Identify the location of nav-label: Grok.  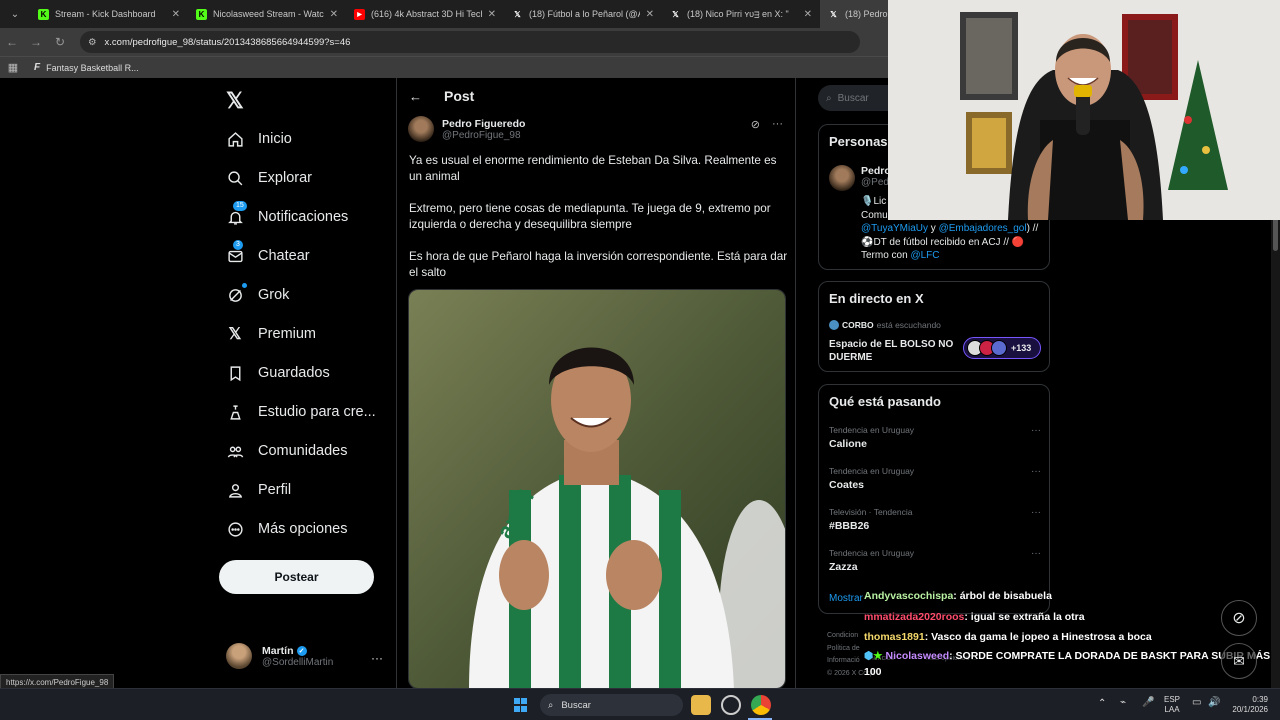
(274, 295).